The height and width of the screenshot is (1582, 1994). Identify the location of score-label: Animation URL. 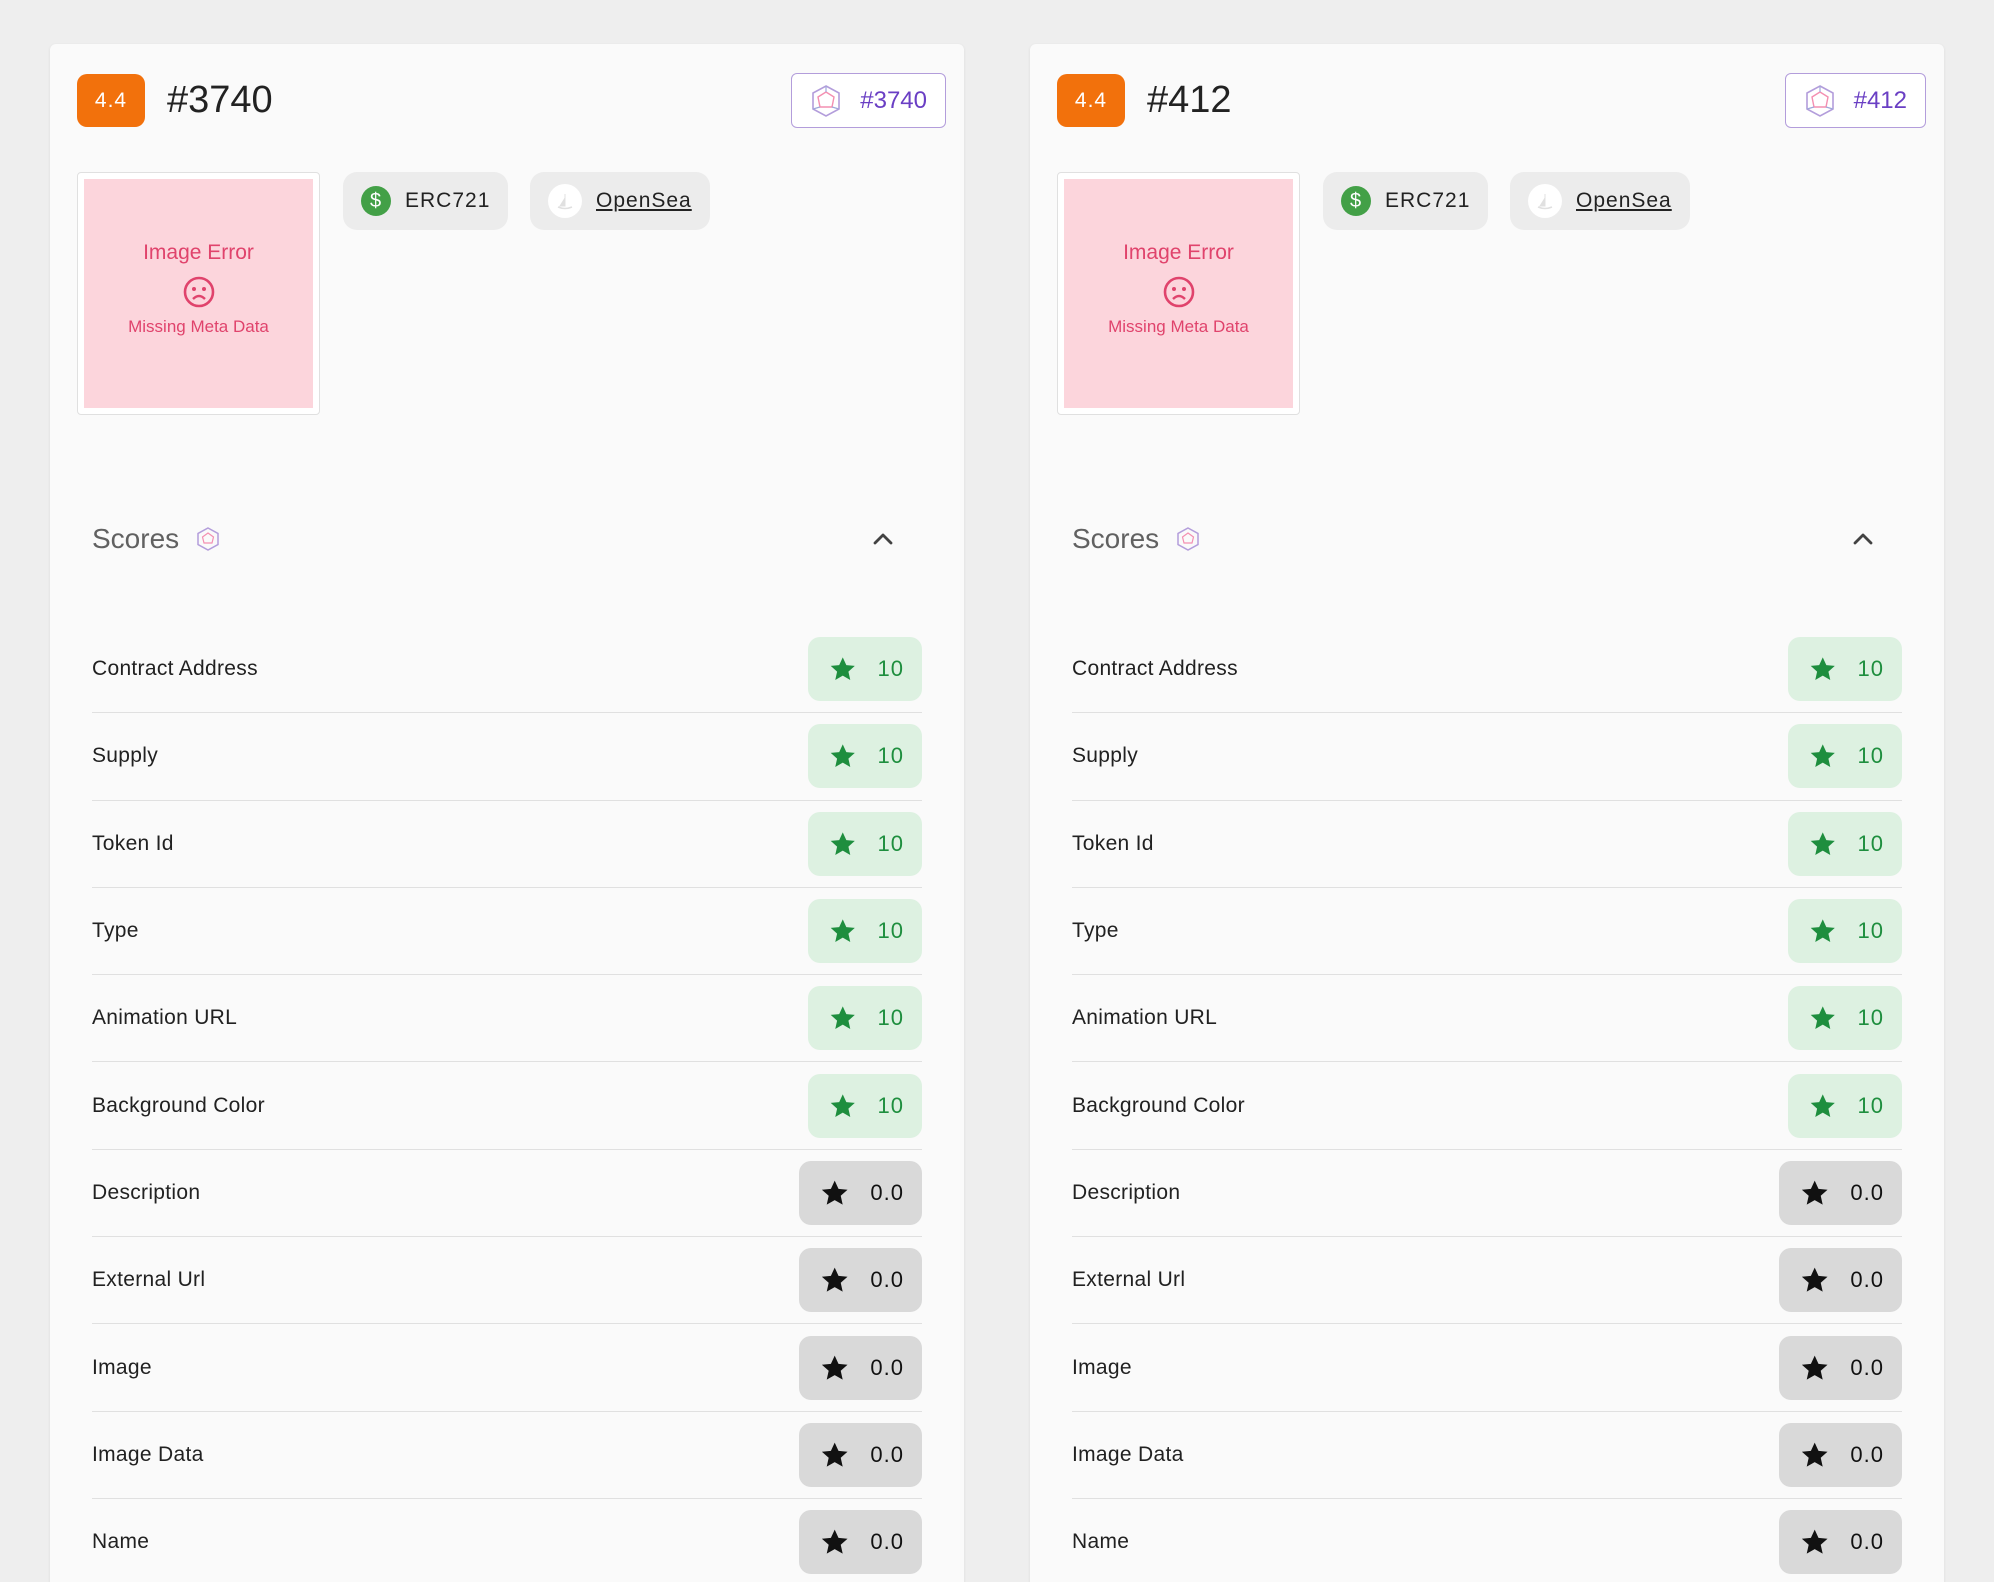
(165, 1018).